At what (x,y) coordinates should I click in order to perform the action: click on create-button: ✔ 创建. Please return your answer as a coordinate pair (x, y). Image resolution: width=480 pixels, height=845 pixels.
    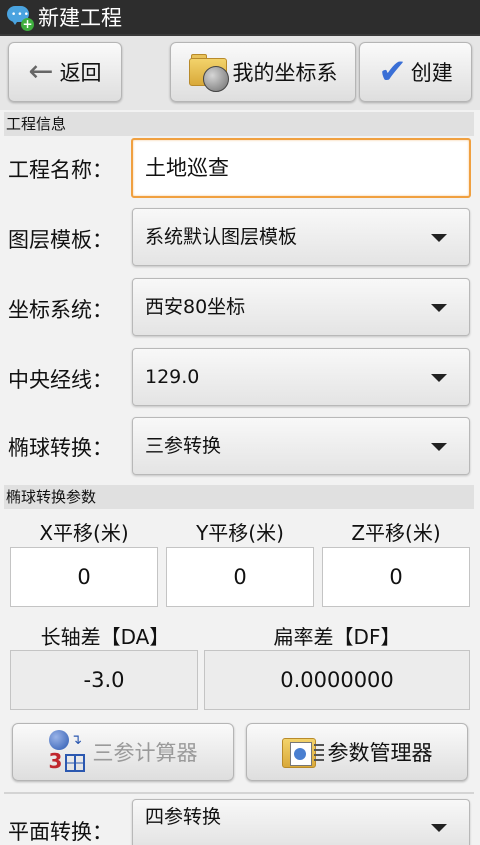
    Looking at the image, I should click on (415, 72).